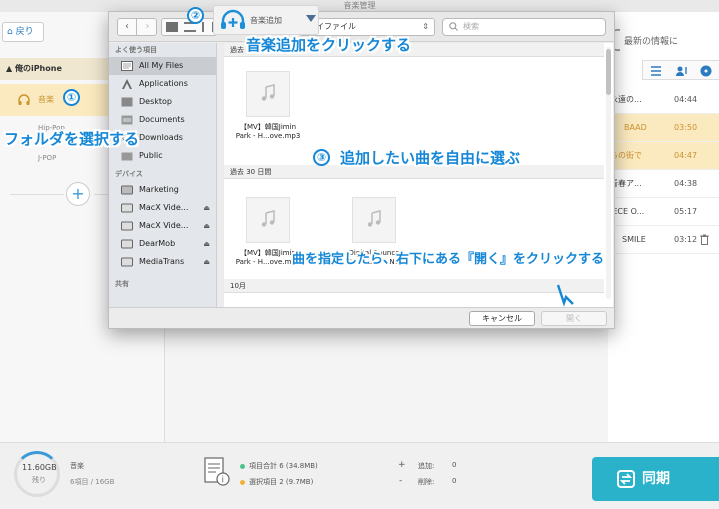 The height and width of the screenshot is (509, 719). What do you see at coordinates (663, 100) in the screenshot?
I see `track-row: 永遠の... 04:44` at bounding box center [663, 100].